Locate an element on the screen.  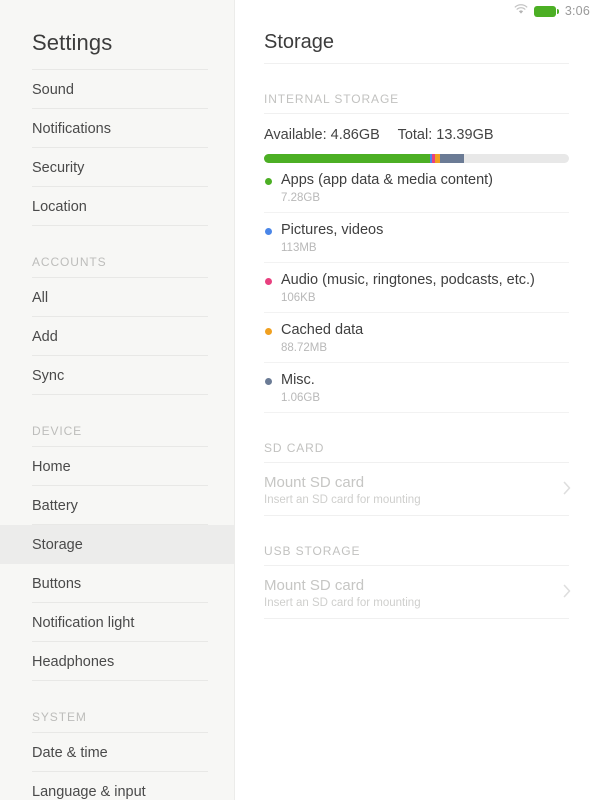
category-label: Cached data is located at coordinates (322, 330).